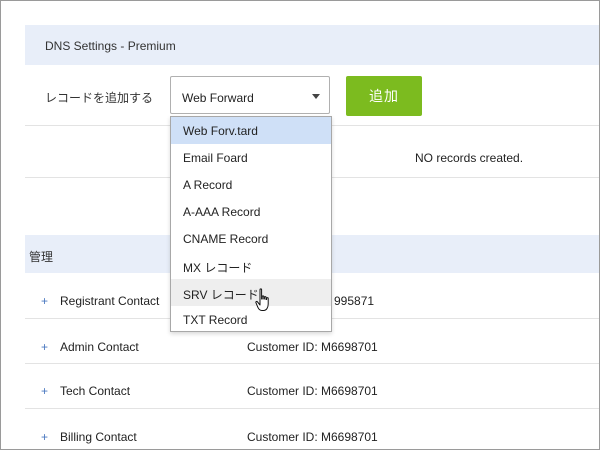 This screenshot has height=450, width=600. What do you see at coordinates (384, 96) in the screenshot?
I see `add-record-button: 追加` at bounding box center [384, 96].